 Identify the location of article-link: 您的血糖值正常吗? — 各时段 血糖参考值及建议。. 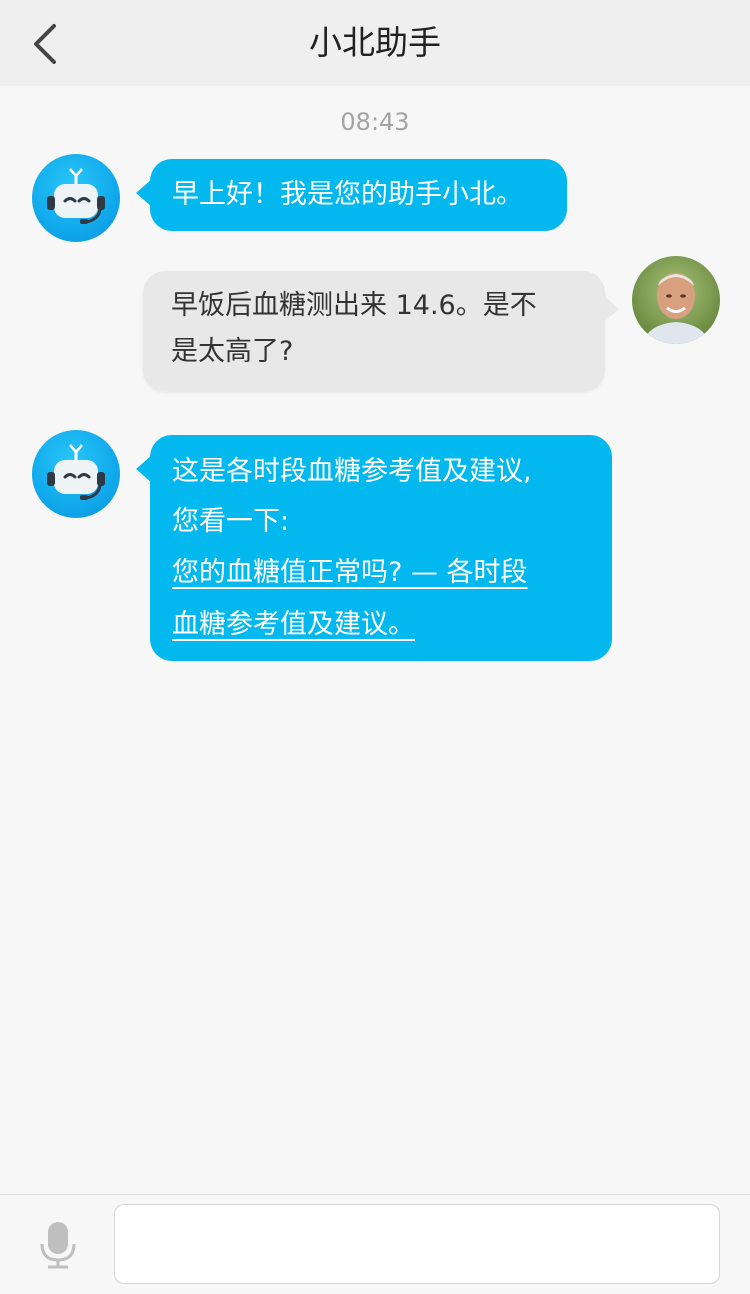
(381, 599).